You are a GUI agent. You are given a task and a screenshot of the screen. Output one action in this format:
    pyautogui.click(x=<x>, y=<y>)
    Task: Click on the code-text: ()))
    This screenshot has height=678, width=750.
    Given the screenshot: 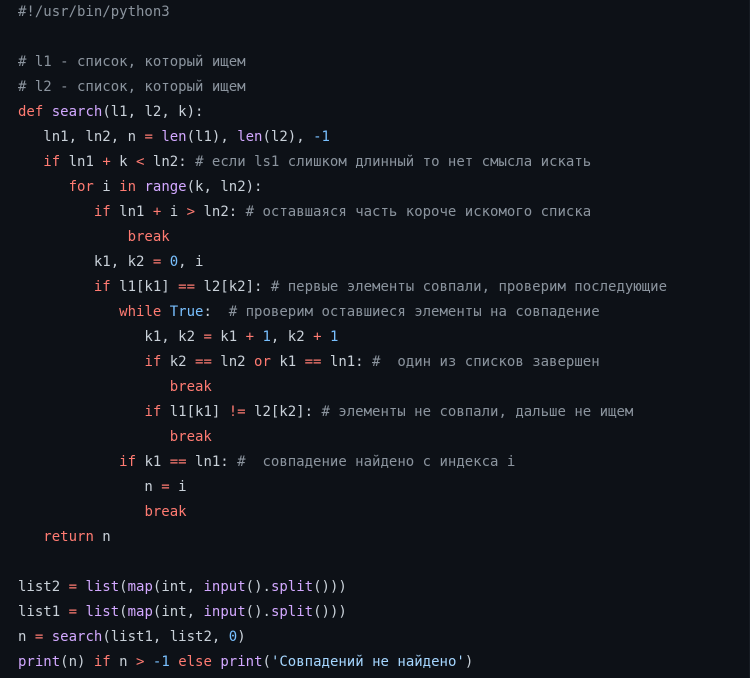 What is the action you would take?
    pyautogui.click(x=330, y=612)
    